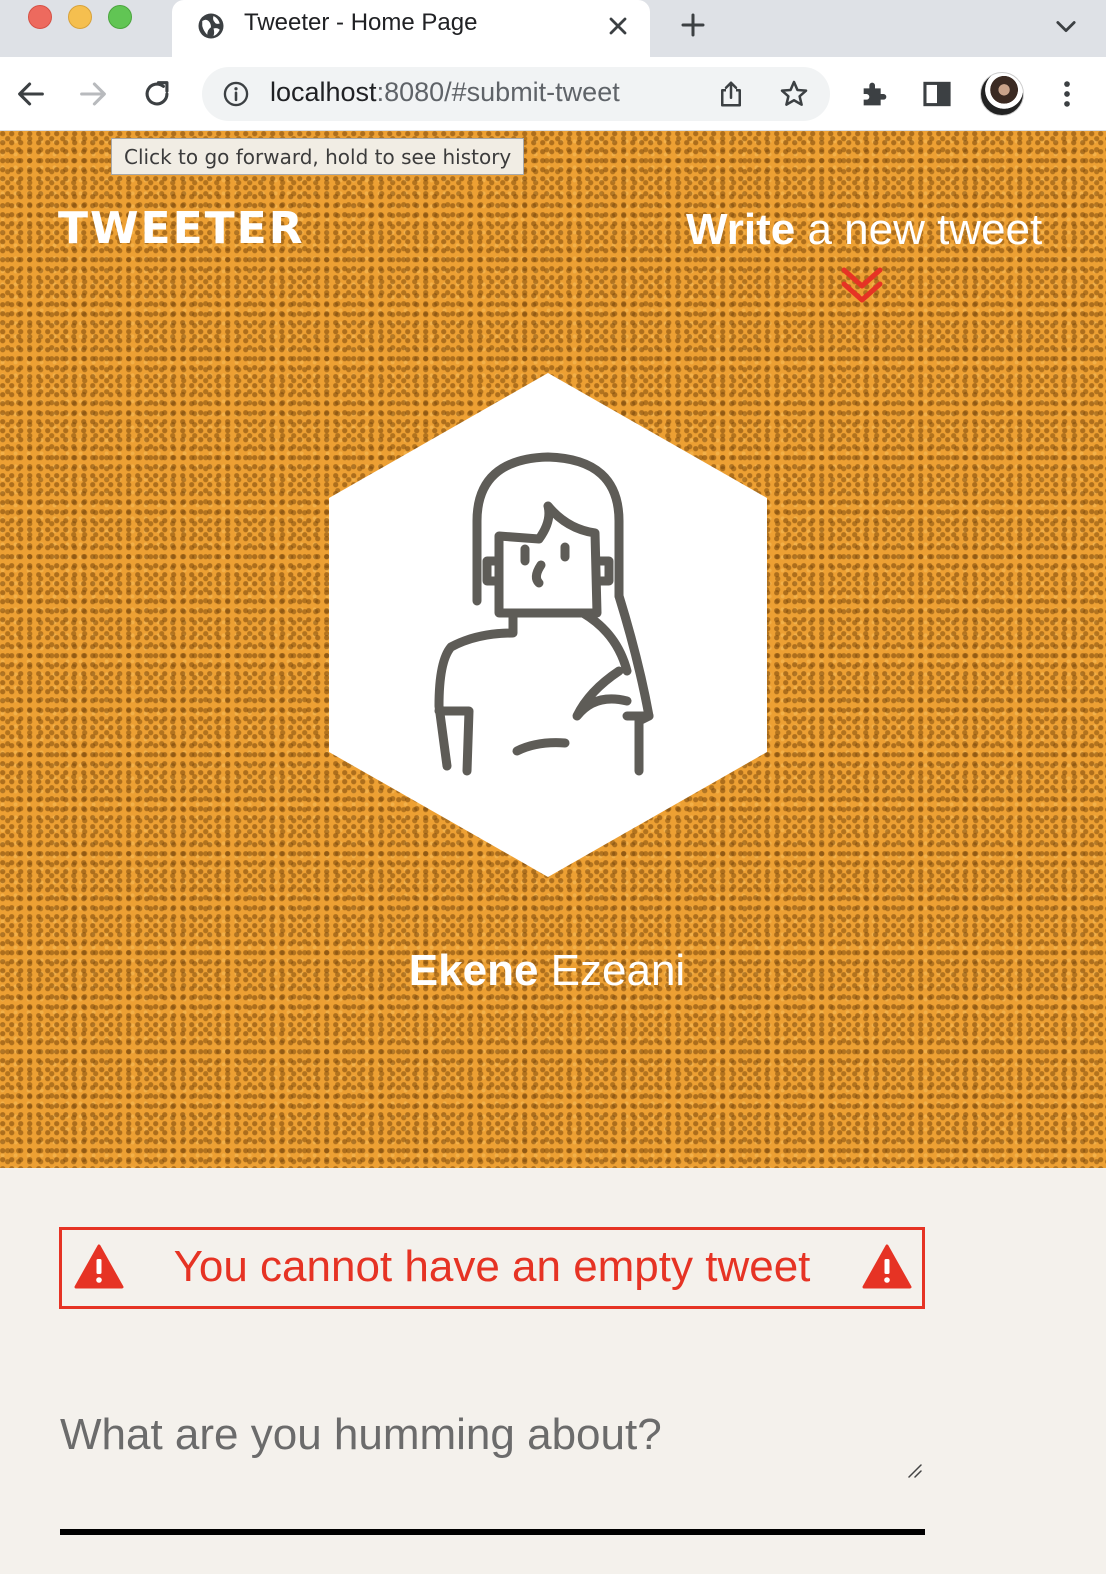 Image resolution: width=1106 pixels, height=1574 pixels. I want to click on url-path: :8080/#submit-tweet, so click(498, 92).